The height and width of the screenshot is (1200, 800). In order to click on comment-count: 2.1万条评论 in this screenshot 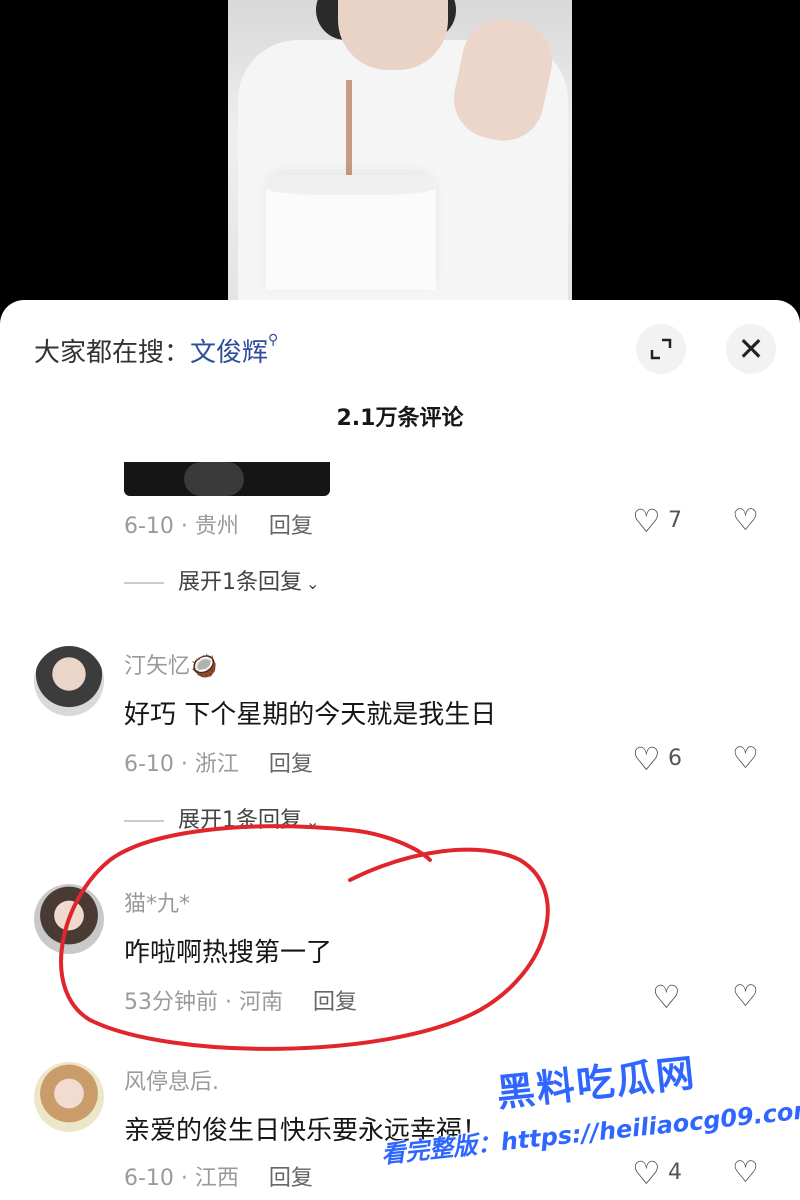, I will do `click(400, 418)`.